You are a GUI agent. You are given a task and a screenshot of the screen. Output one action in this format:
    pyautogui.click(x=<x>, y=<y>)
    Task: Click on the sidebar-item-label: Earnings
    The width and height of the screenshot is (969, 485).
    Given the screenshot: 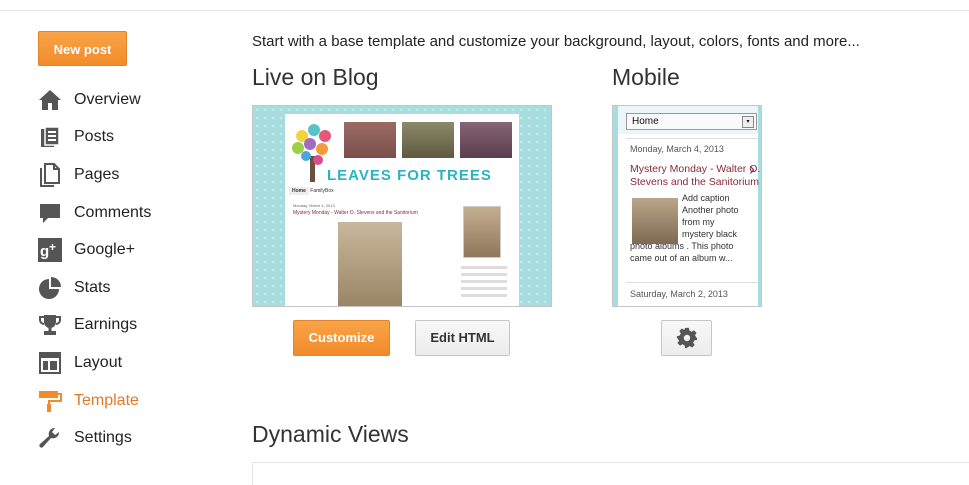 What is the action you would take?
    pyautogui.click(x=106, y=325)
    